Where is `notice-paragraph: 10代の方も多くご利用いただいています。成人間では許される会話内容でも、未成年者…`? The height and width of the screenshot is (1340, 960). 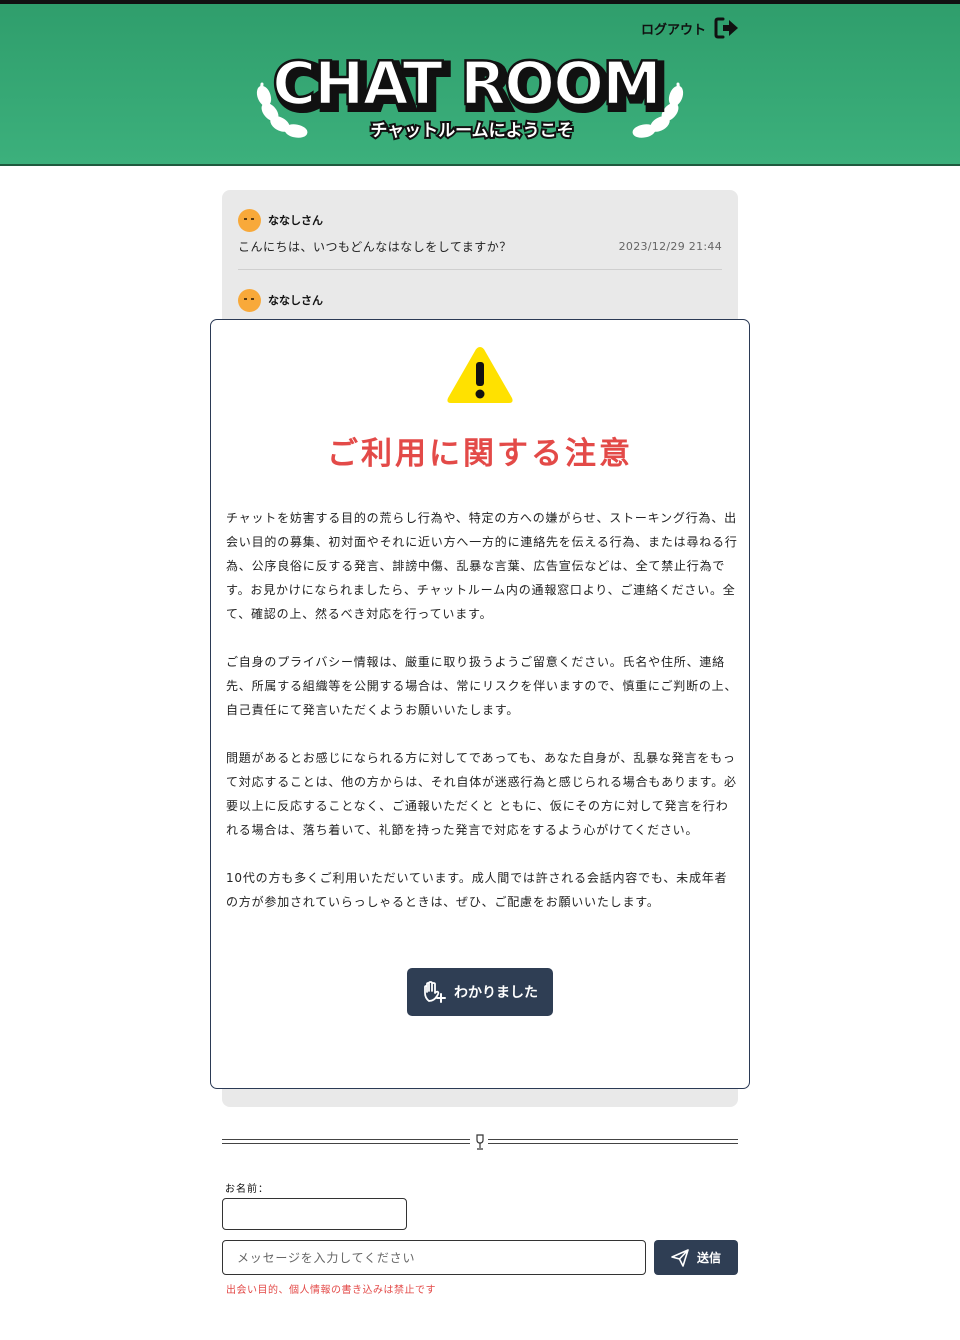 notice-paragraph: 10代の方も多くご利用いただいています。成人間では許される会話内容でも、未成年者… is located at coordinates (477, 890).